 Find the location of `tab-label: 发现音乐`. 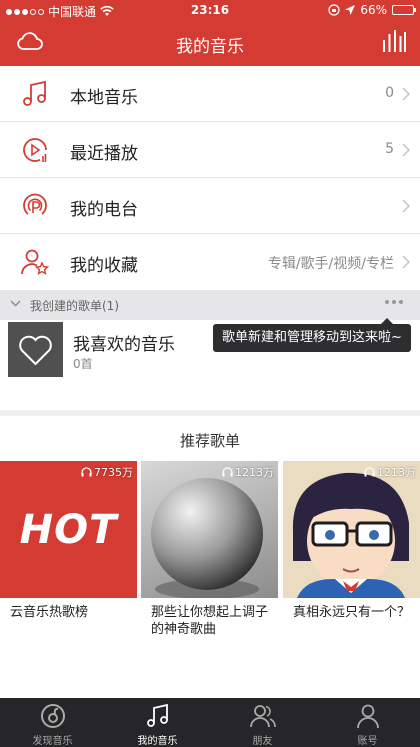

tab-label: 发现音乐 is located at coordinates (52, 741).